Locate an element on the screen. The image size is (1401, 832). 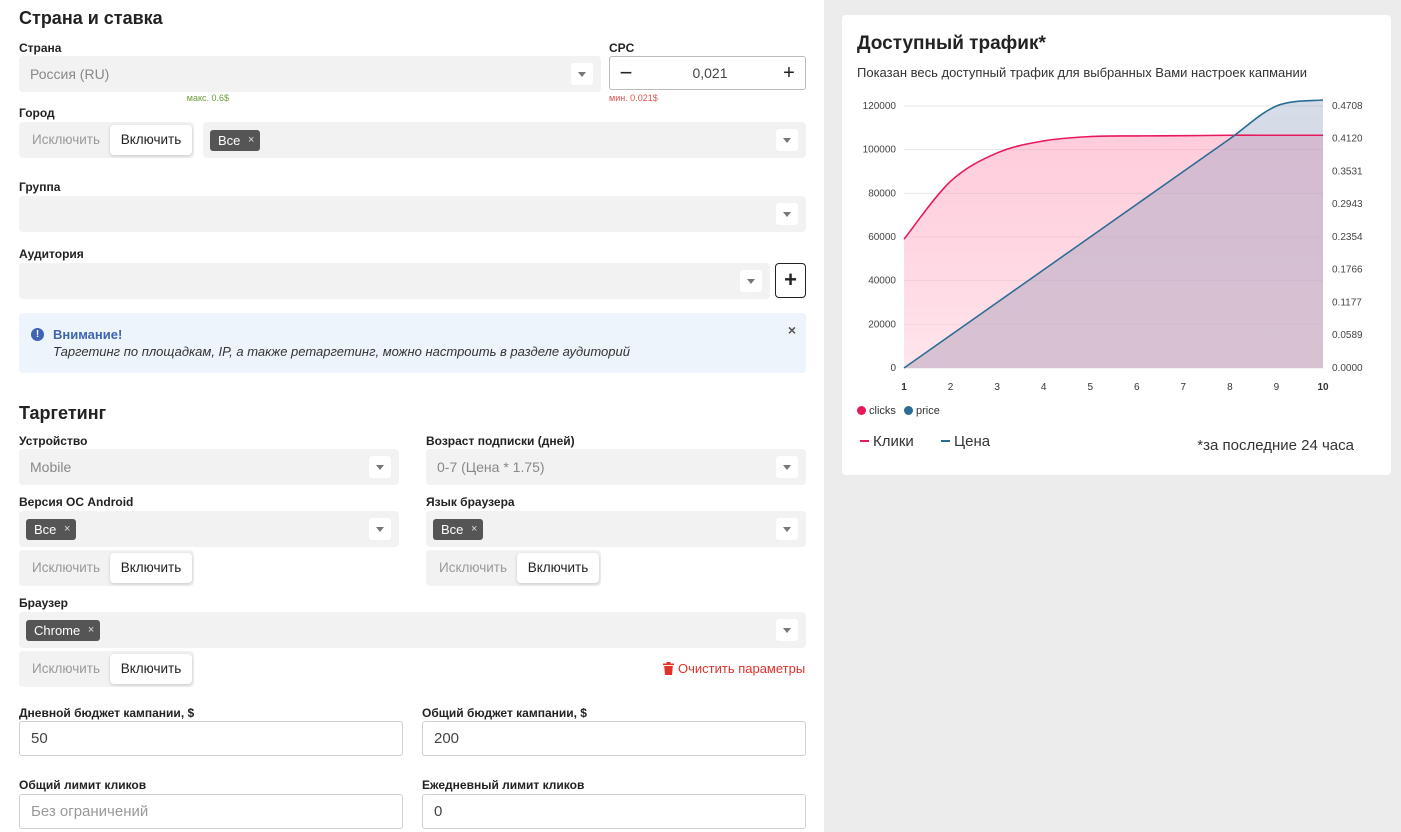
section-title-targeting: Таргетинг is located at coordinates (63, 413).